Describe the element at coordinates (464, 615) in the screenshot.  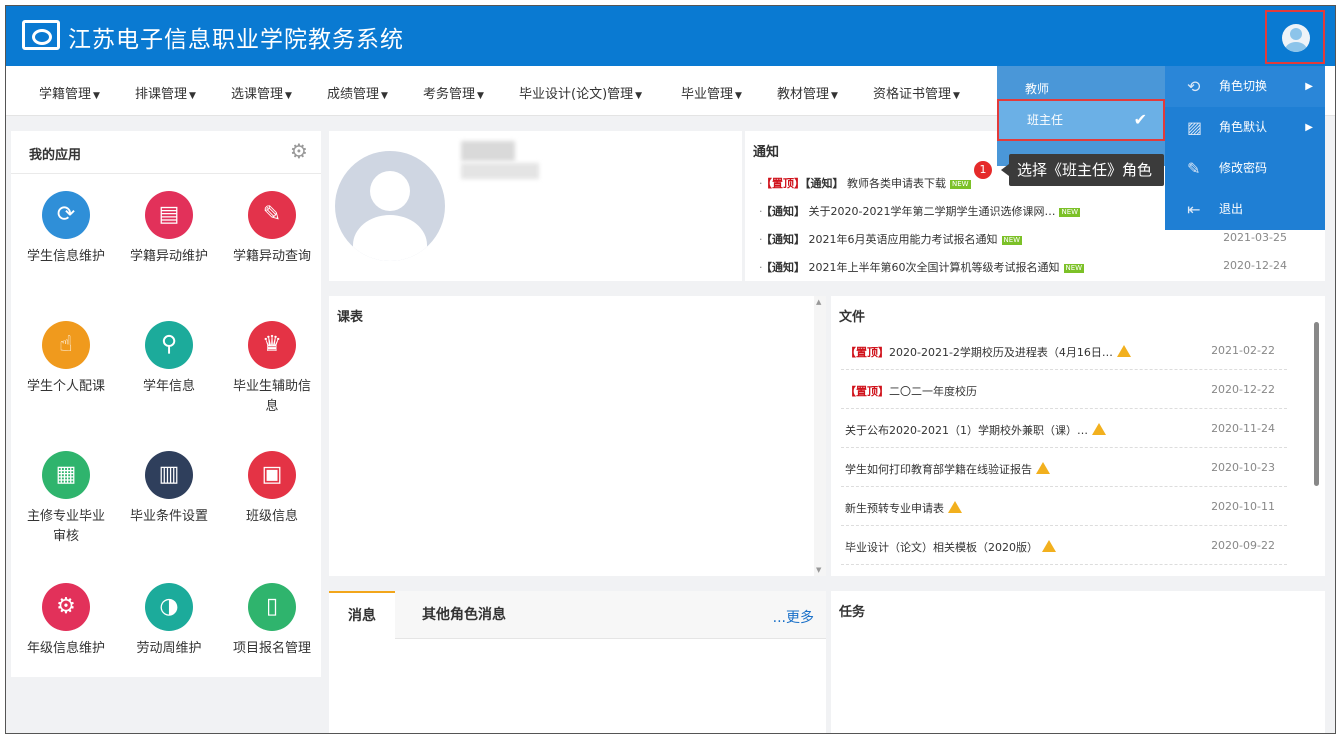
I see `tab-other-role-messages: 其他角色消息` at that location.